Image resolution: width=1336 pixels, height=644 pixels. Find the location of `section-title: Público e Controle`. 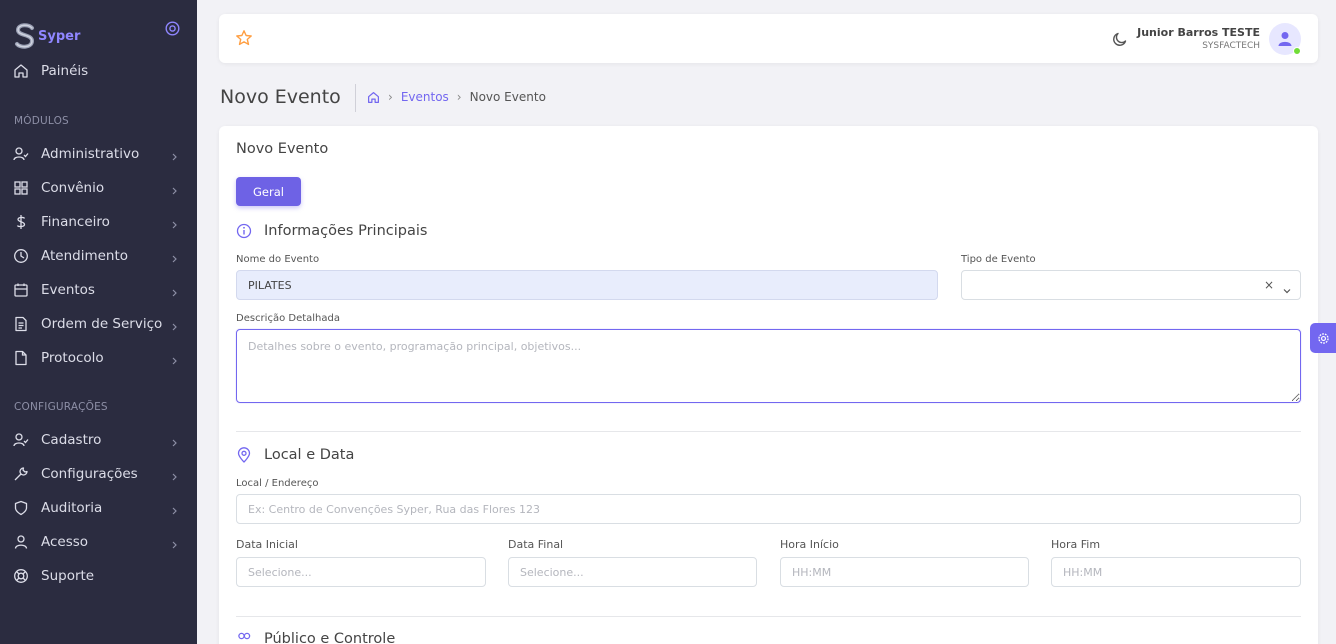

section-title: Público e Controle is located at coordinates (330, 637).